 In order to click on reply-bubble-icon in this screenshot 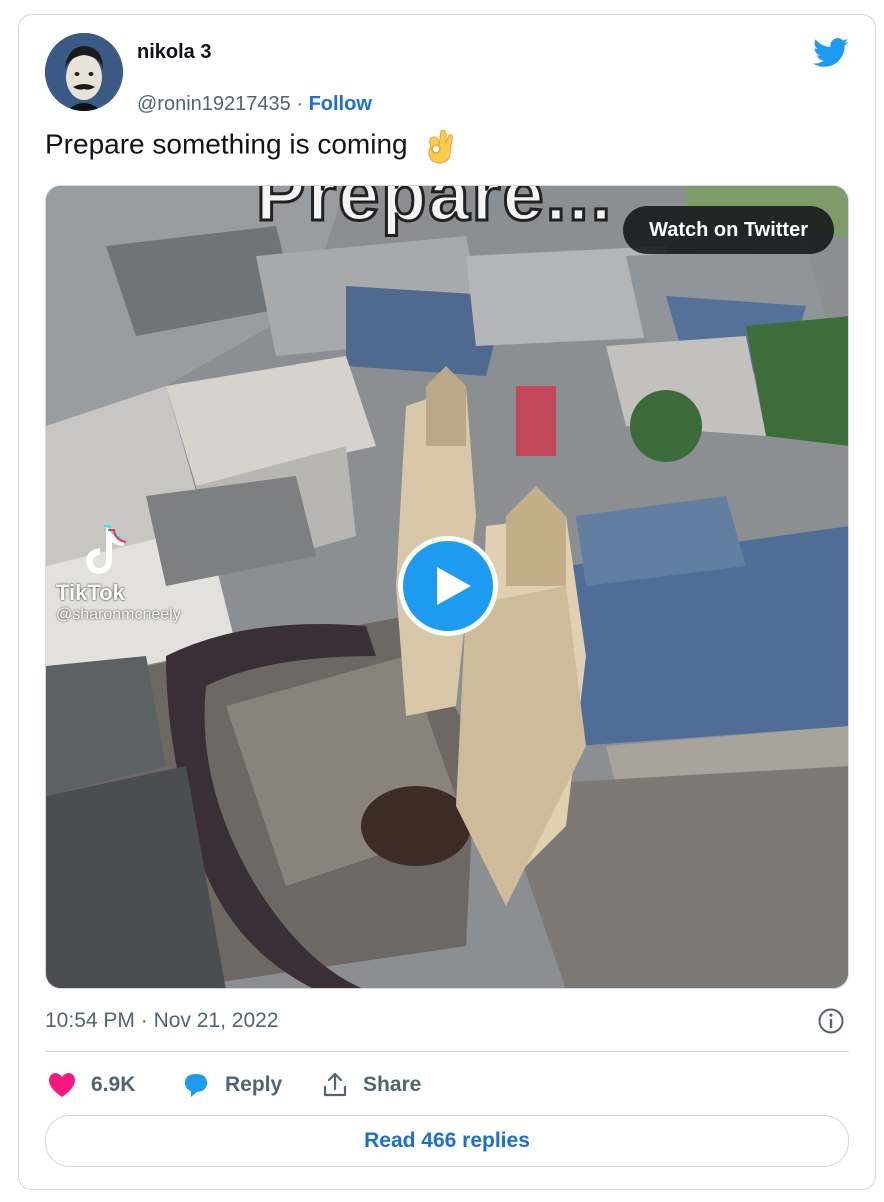, I will do `click(196, 1085)`.